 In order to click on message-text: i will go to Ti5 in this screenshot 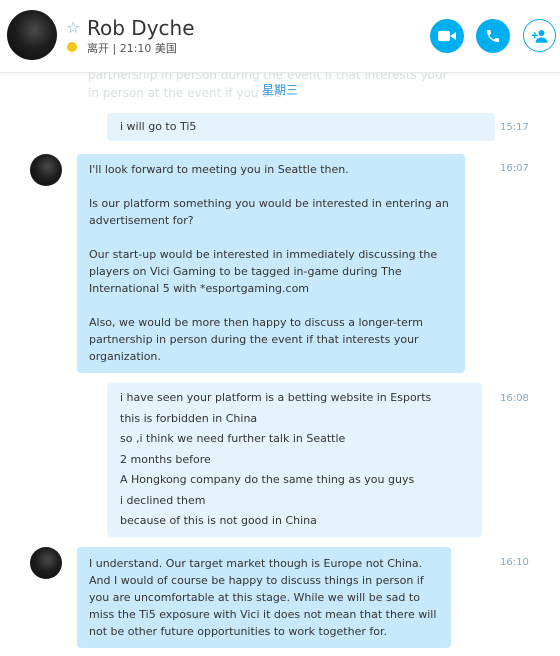, I will do `click(158, 126)`.